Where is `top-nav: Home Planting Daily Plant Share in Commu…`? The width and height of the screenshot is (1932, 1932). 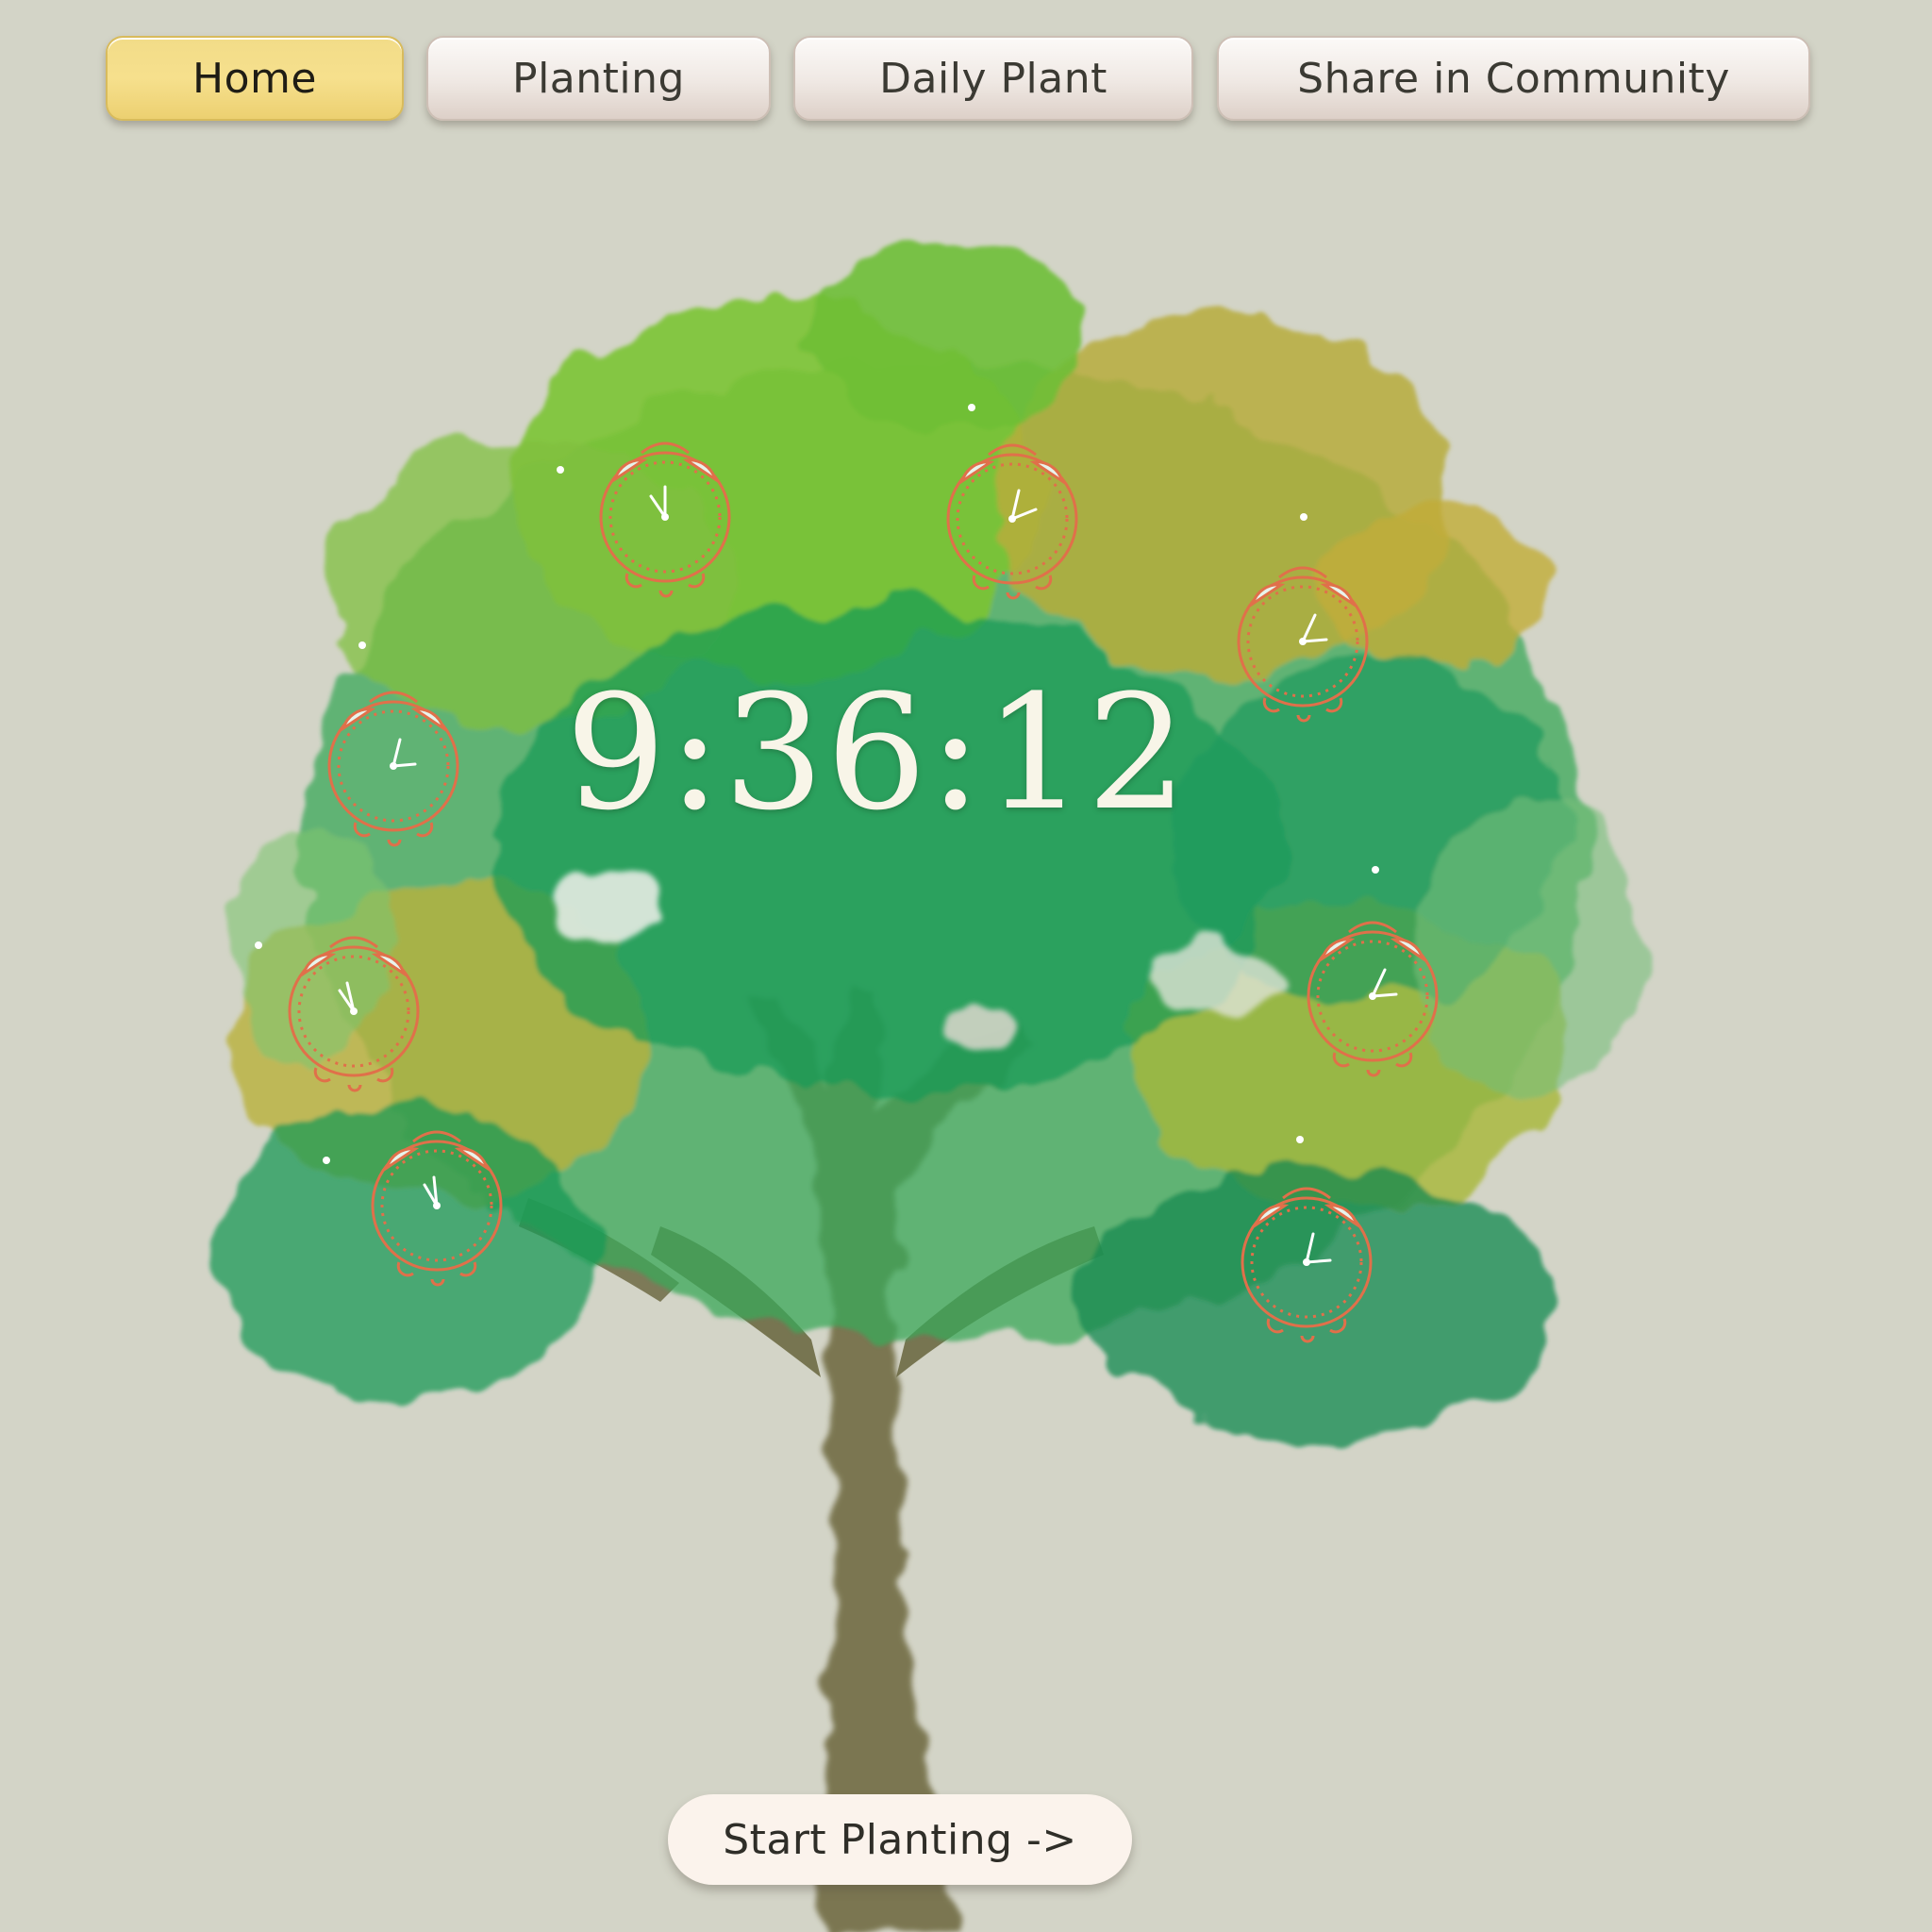 top-nav: Home Planting Daily Plant Share in Commu… is located at coordinates (966, 79).